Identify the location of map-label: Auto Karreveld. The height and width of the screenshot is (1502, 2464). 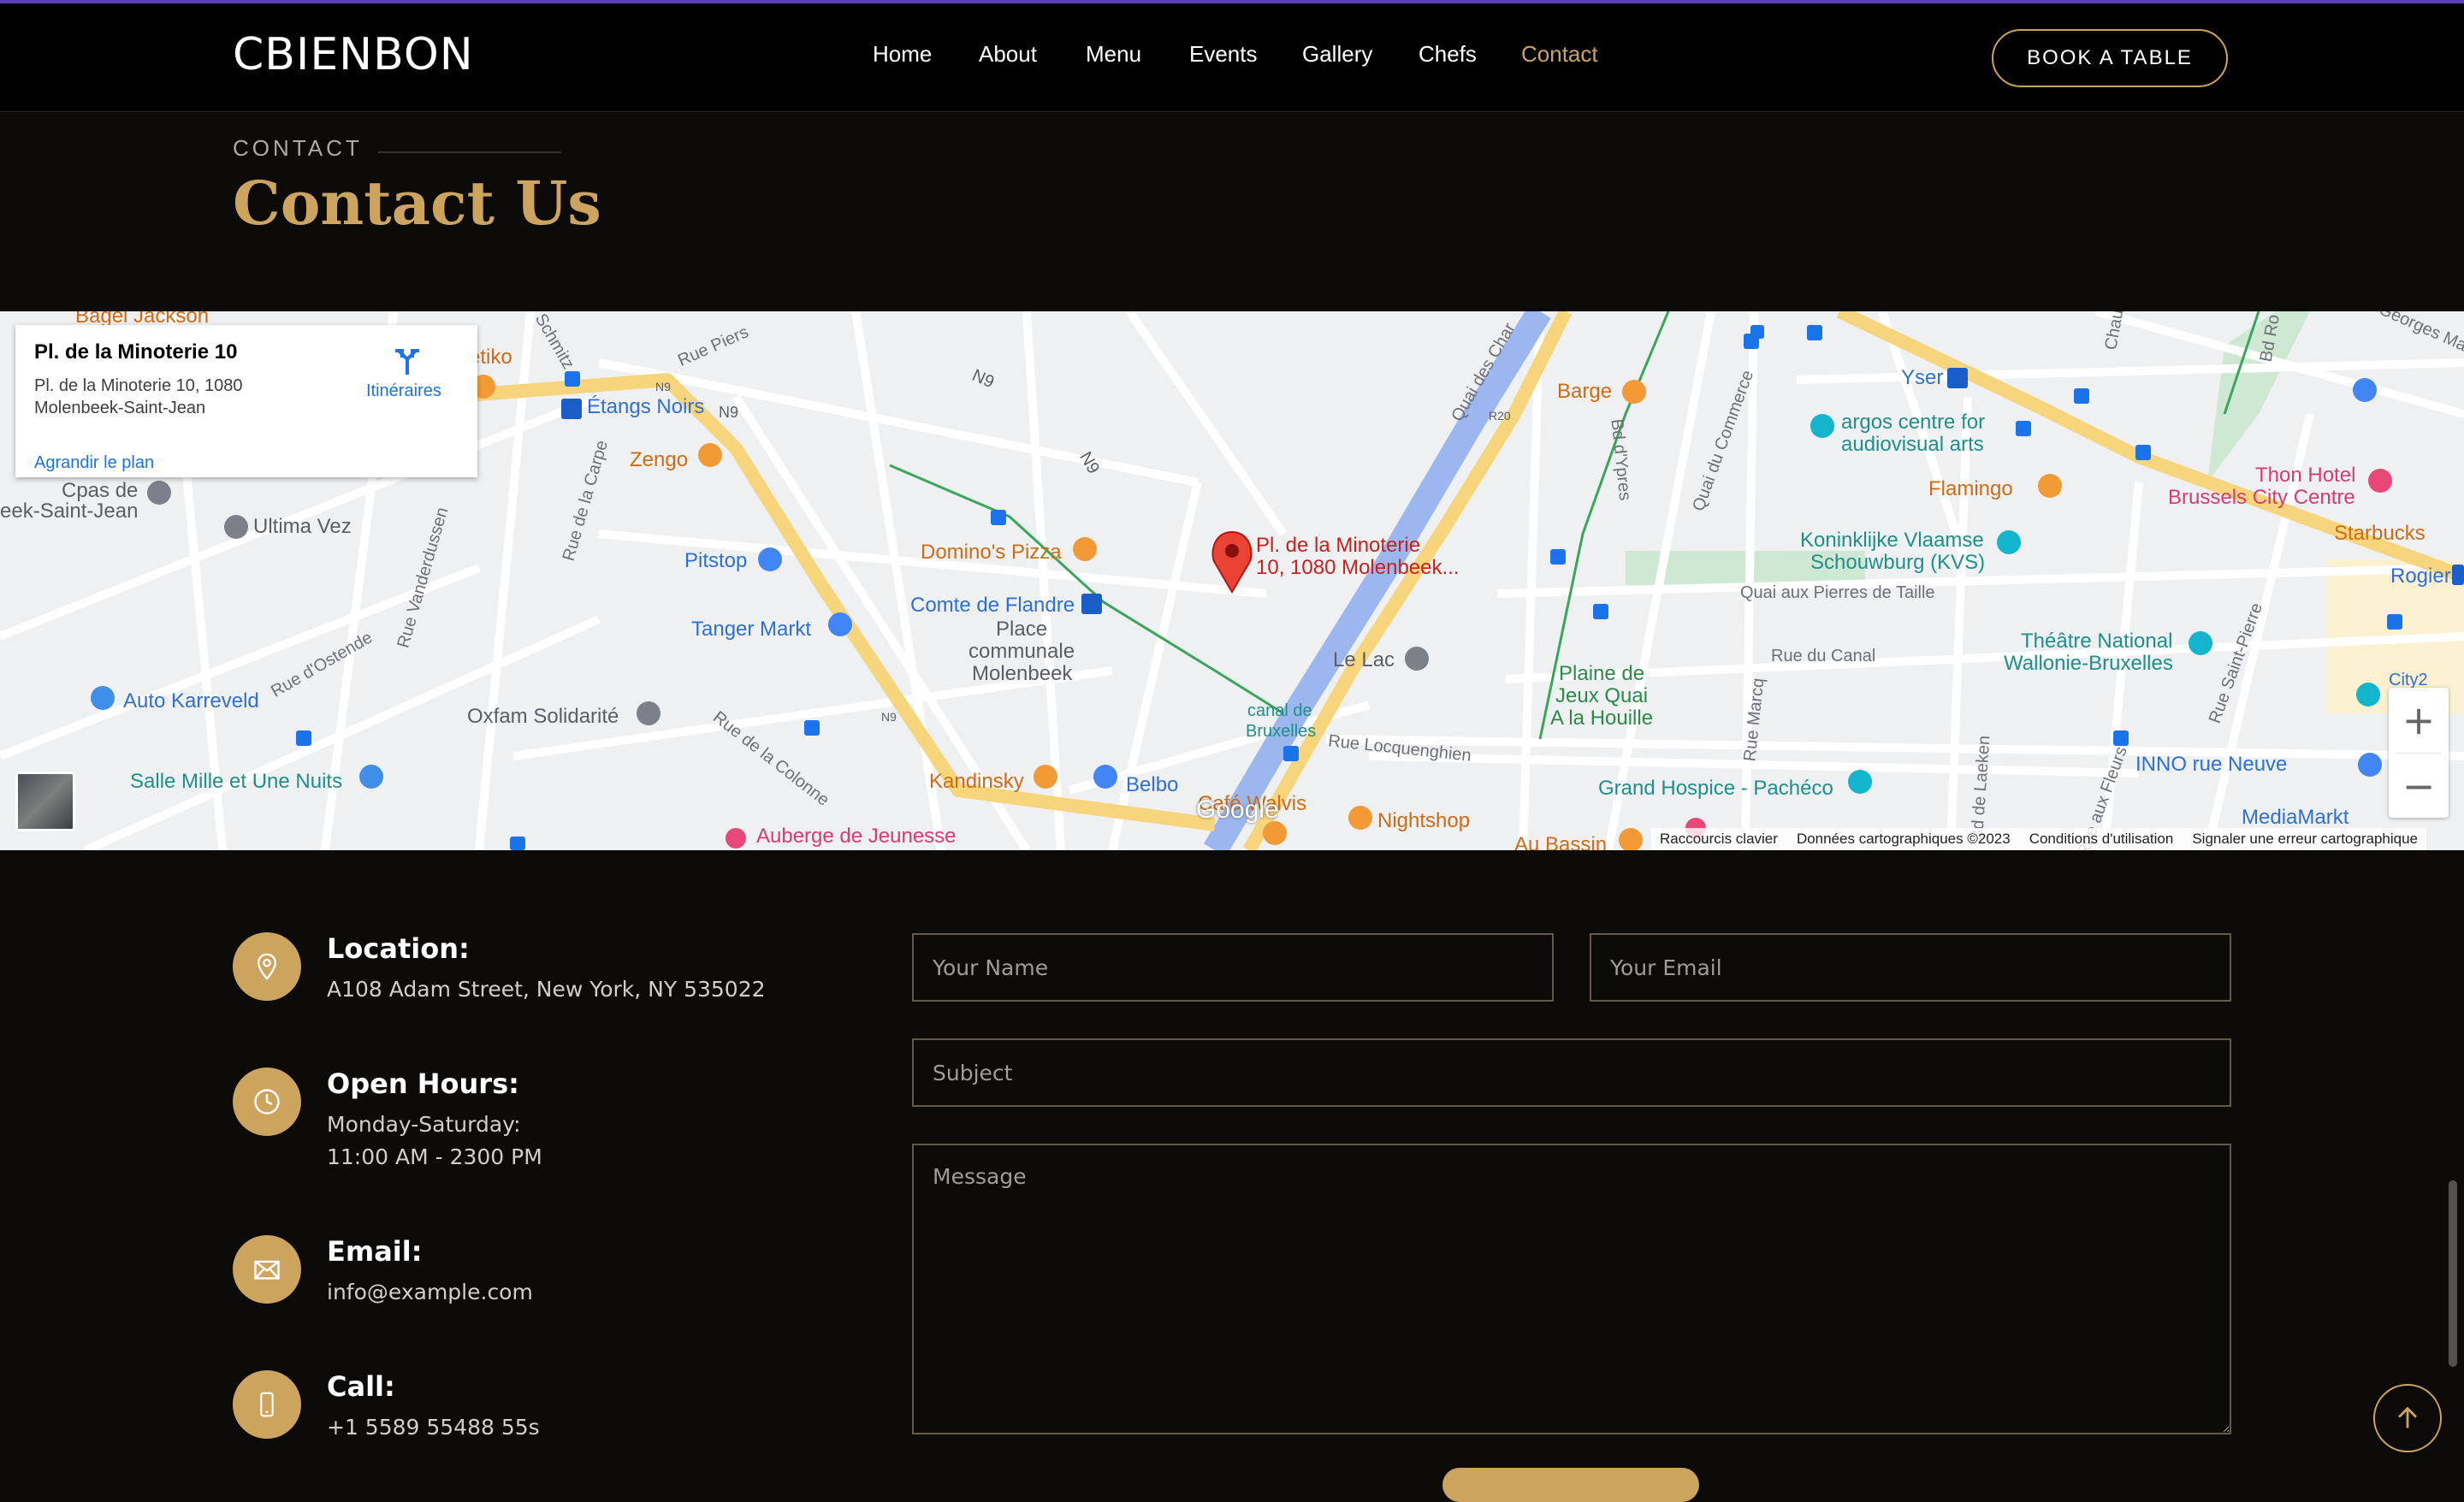
(191, 701).